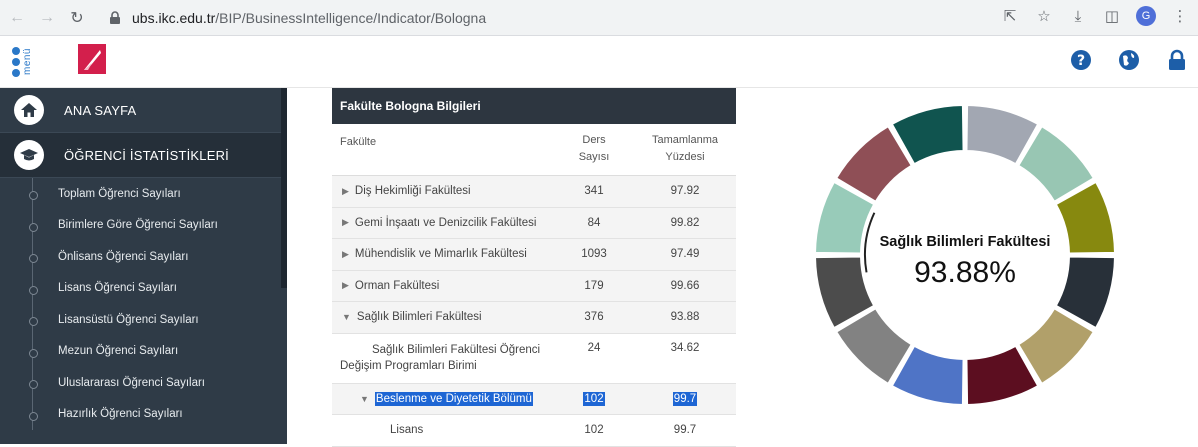  What do you see at coordinates (1180, 16) in the screenshot?
I see `kebab-menu-icon: ⋮` at bounding box center [1180, 16].